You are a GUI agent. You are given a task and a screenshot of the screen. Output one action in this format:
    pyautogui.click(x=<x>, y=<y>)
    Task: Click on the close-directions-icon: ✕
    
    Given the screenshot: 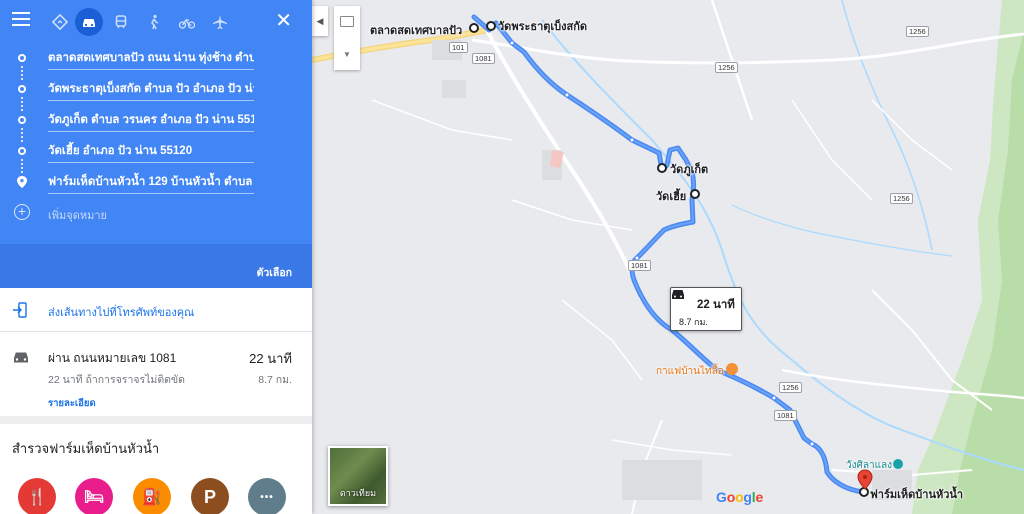 What is the action you would take?
    pyautogui.click(x=283, y=21)
    